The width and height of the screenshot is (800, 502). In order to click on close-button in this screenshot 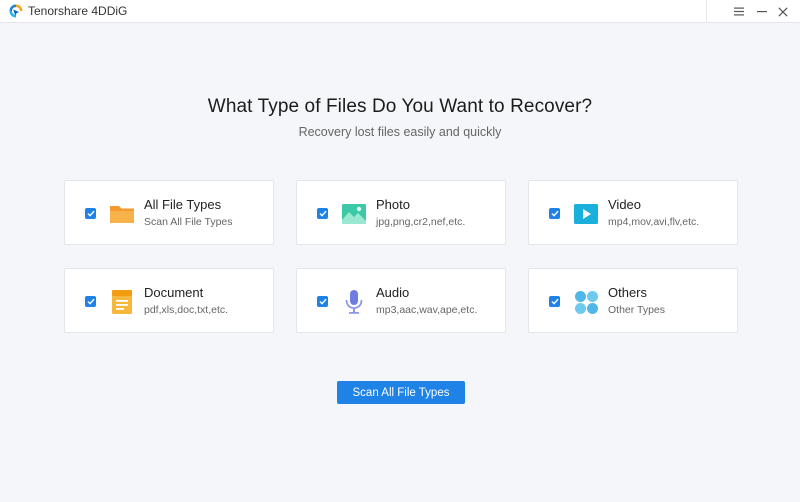, I will do `click(783, 11)`.